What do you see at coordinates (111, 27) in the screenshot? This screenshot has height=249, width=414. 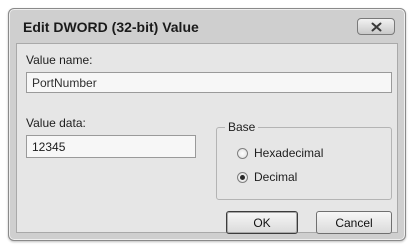 I see `dialog-title: Edit DWORD (32-bit) Value` at bounding box center [111, 27].